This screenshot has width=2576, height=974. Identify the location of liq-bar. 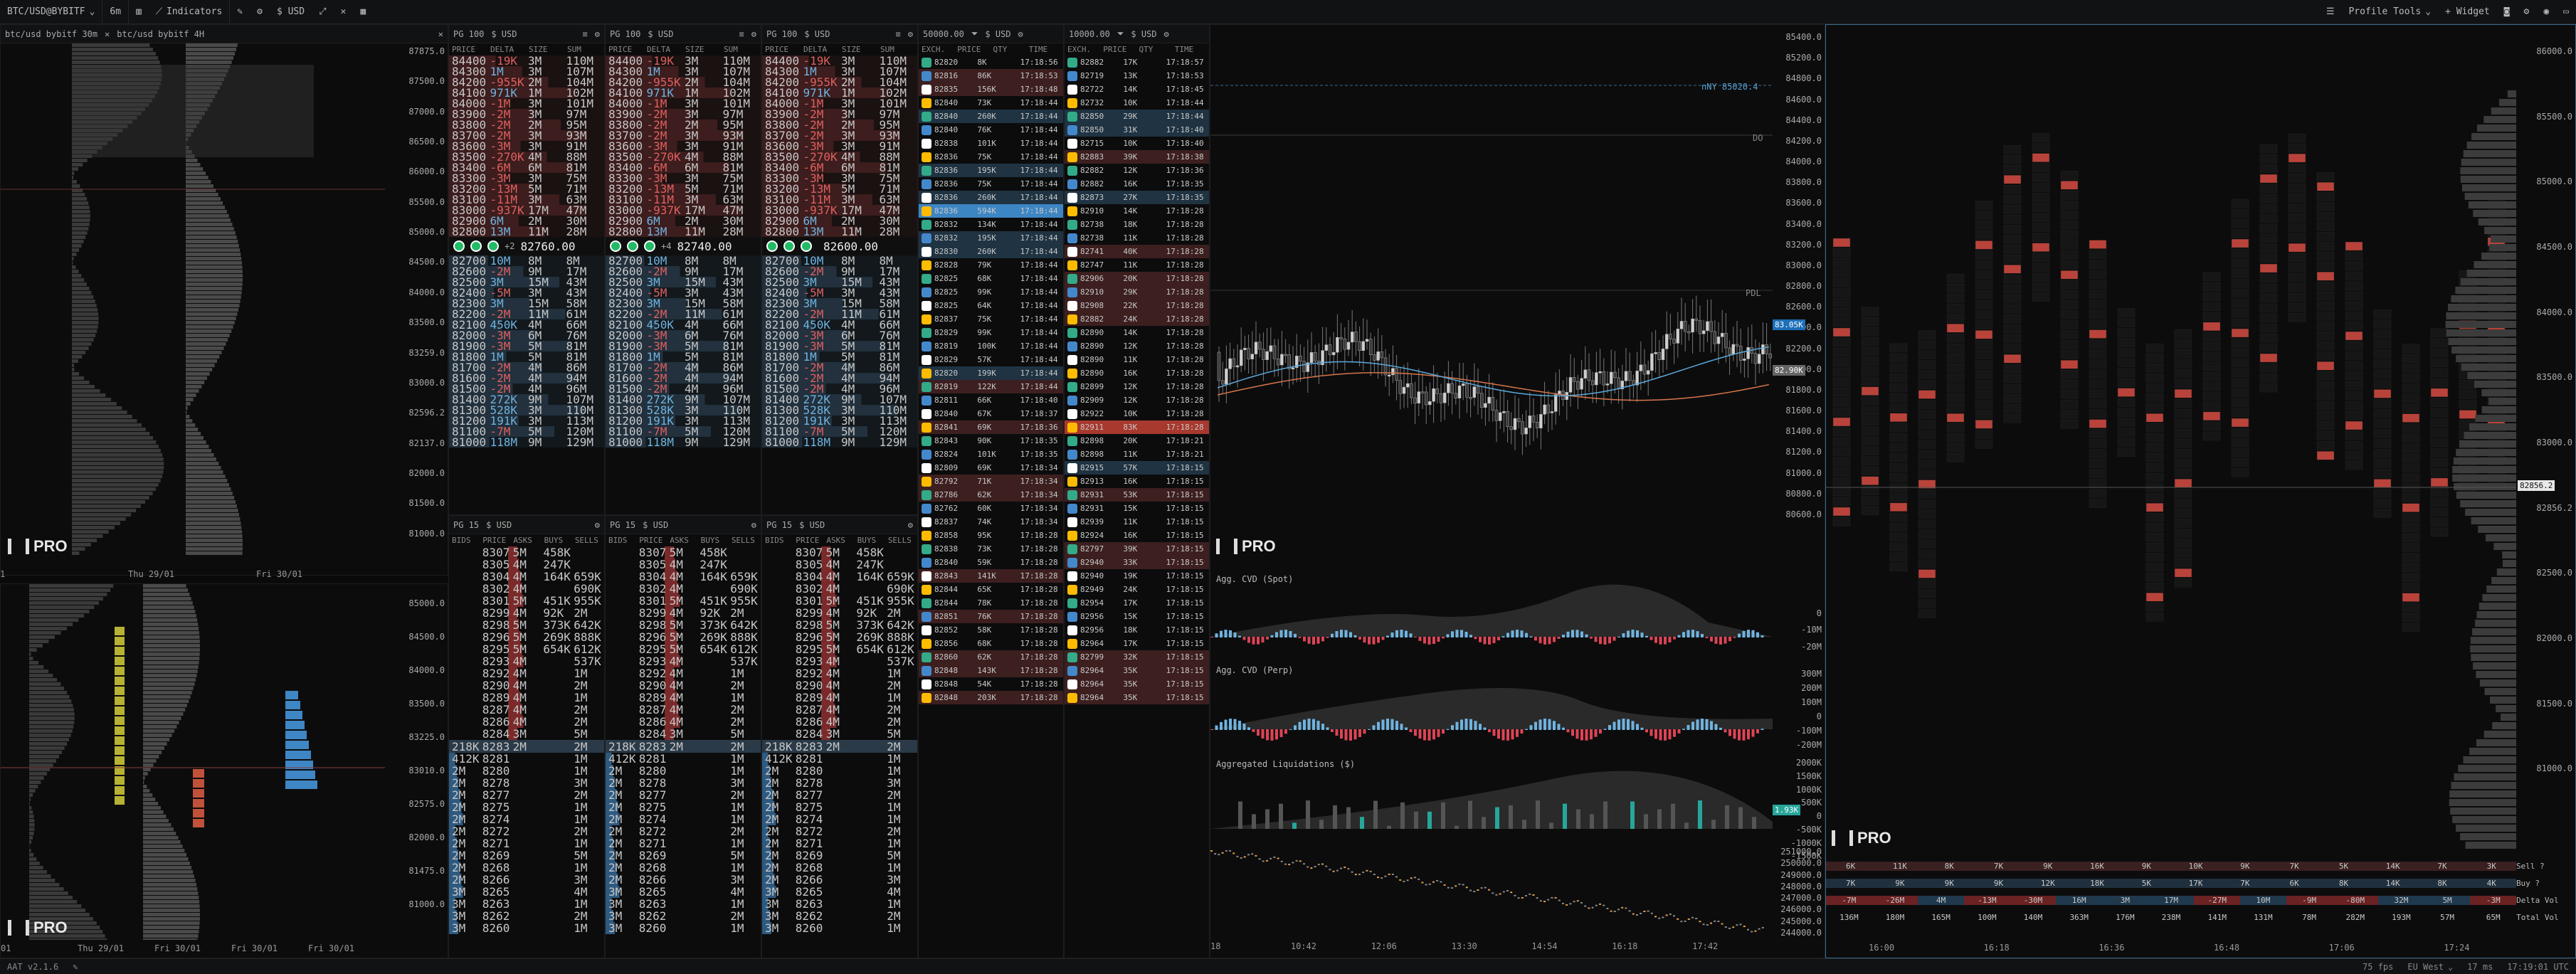
(1673, 816).